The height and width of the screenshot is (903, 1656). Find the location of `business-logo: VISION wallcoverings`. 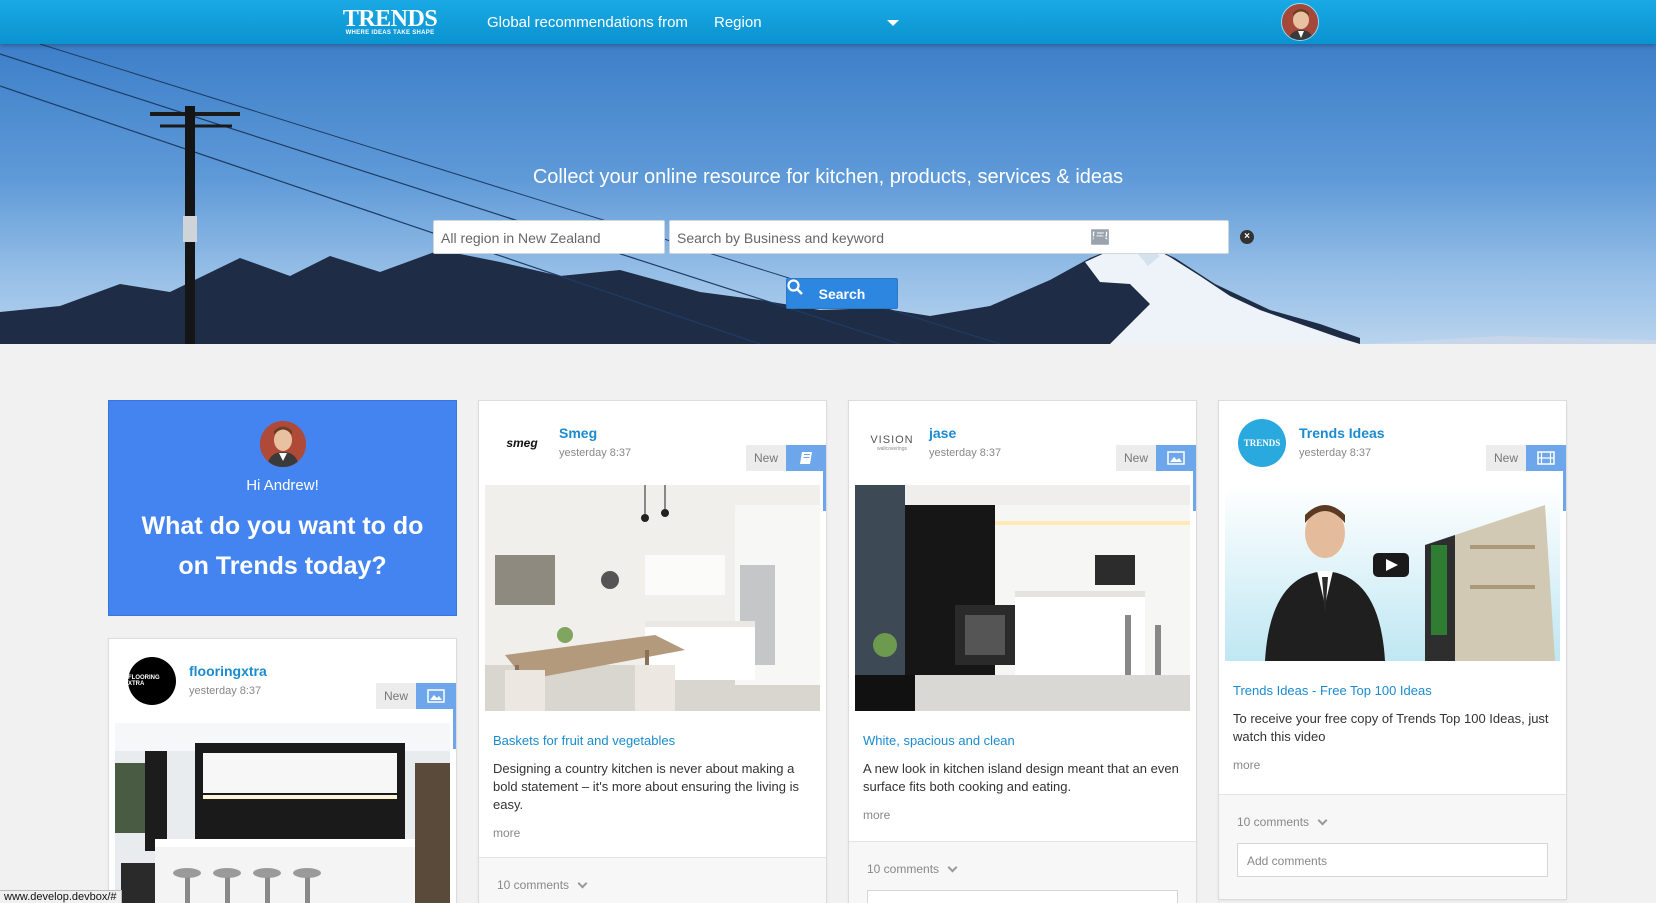

business-logo: VISION wallcoverings is located at coordinates (892, 443).